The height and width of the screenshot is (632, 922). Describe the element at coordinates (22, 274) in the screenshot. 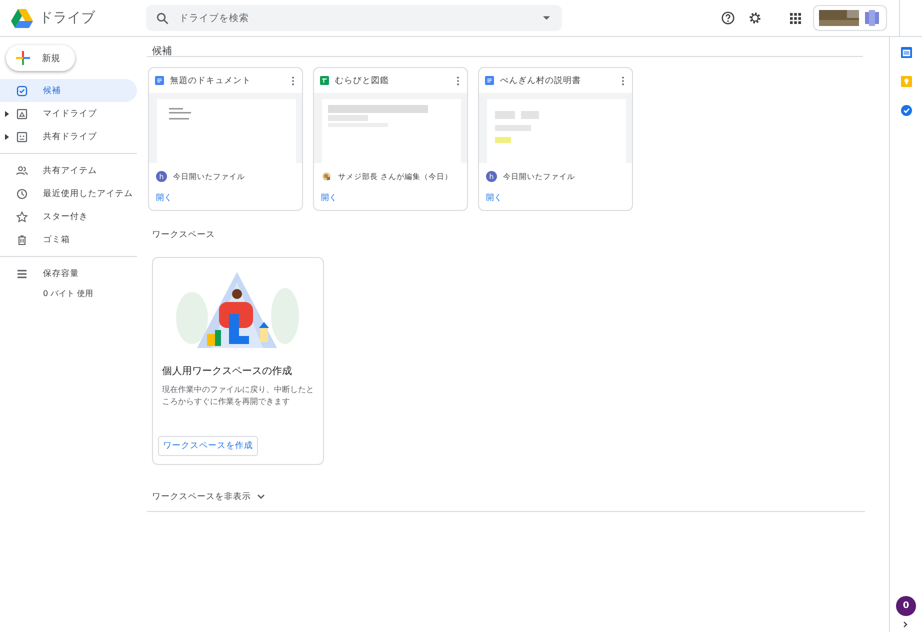

I see `storage-icon` at that location.